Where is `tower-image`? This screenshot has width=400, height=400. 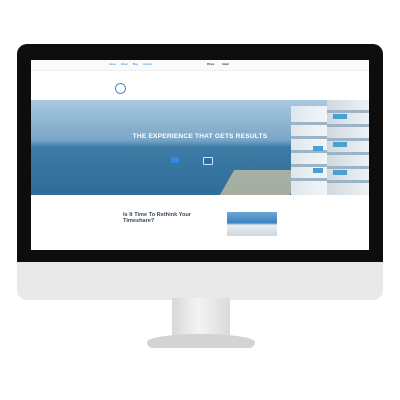 tower-image is located at coordinates (348, 147).